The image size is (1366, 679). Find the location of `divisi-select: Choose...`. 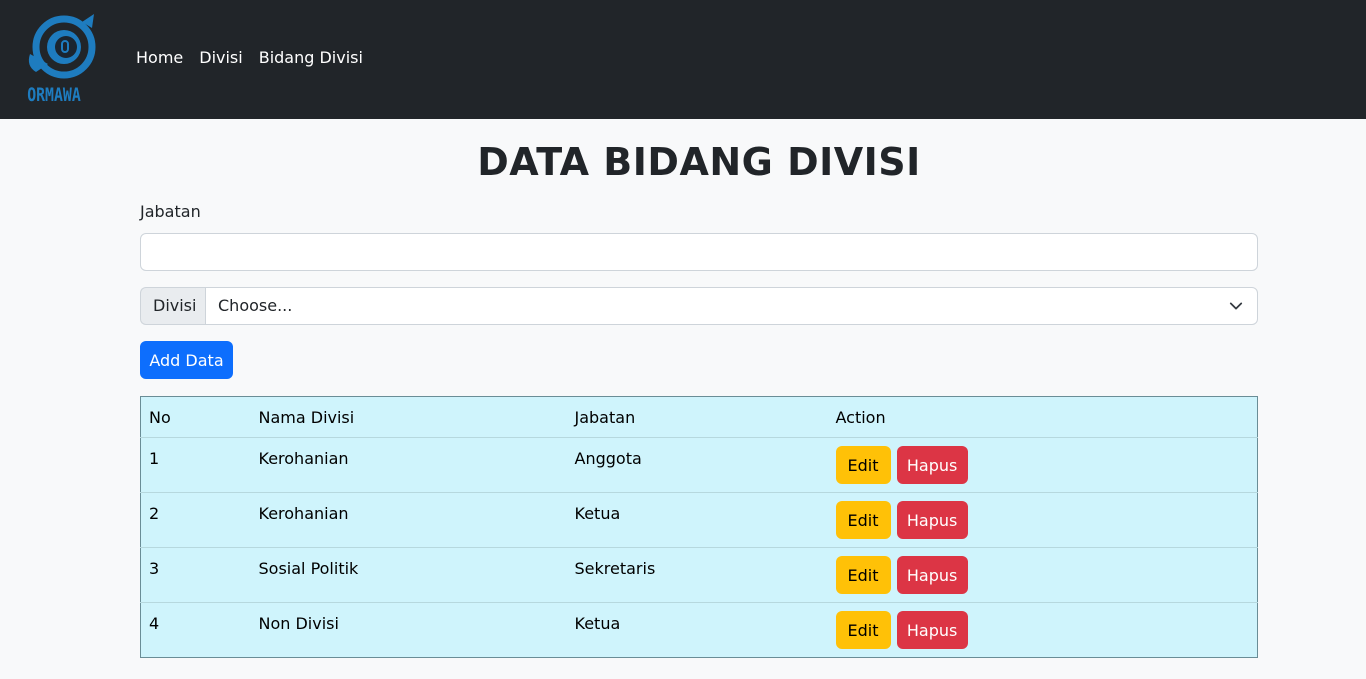

divisi-select: Choose... is located at coordinates (731, 306).